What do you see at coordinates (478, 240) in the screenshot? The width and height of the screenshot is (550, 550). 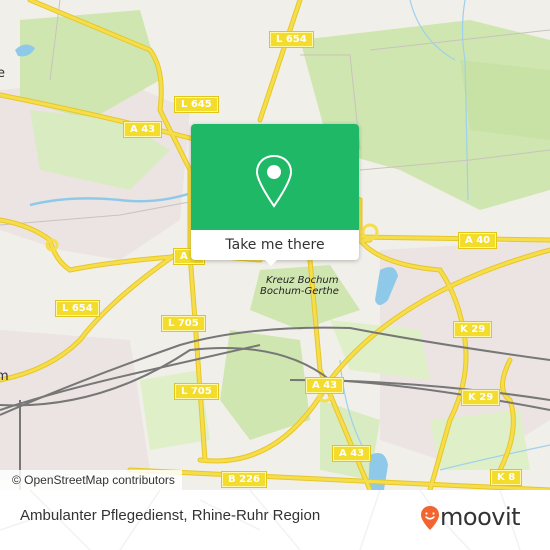 I see `road-shield: A 40` at bounding box center [478, 240].